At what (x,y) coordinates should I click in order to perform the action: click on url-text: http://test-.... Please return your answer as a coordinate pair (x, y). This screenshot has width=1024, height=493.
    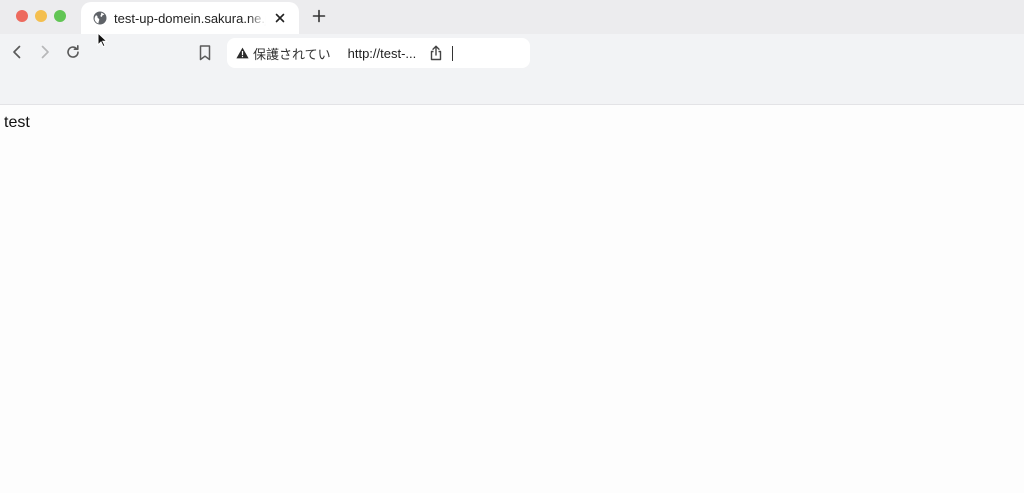
    Looking at the image, I should click on (382, 53).